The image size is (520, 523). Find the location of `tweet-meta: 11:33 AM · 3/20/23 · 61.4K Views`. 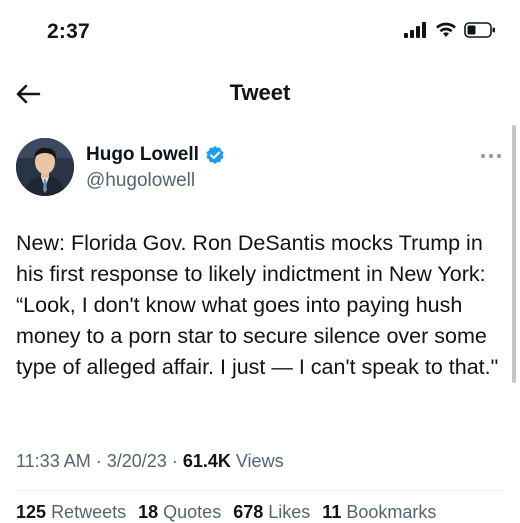

tweet-meta: 11:33 AM · 3/20/23 · 61.4K Views is located at coordinates (150, 461).